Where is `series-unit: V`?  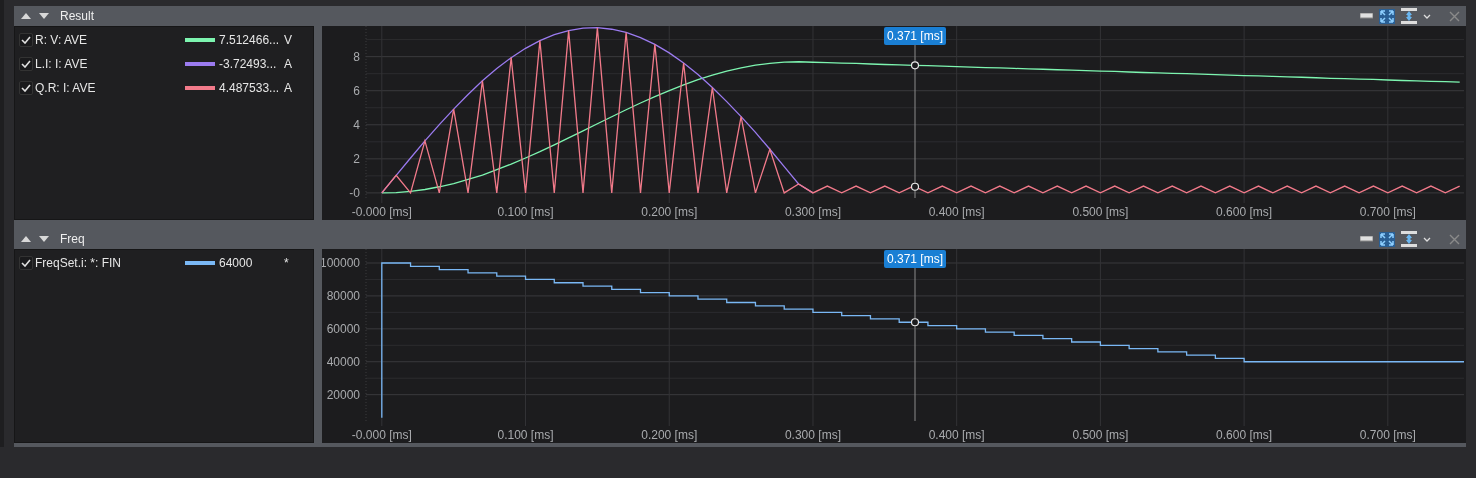 series-unit: V is located at coordinates (288, 40).